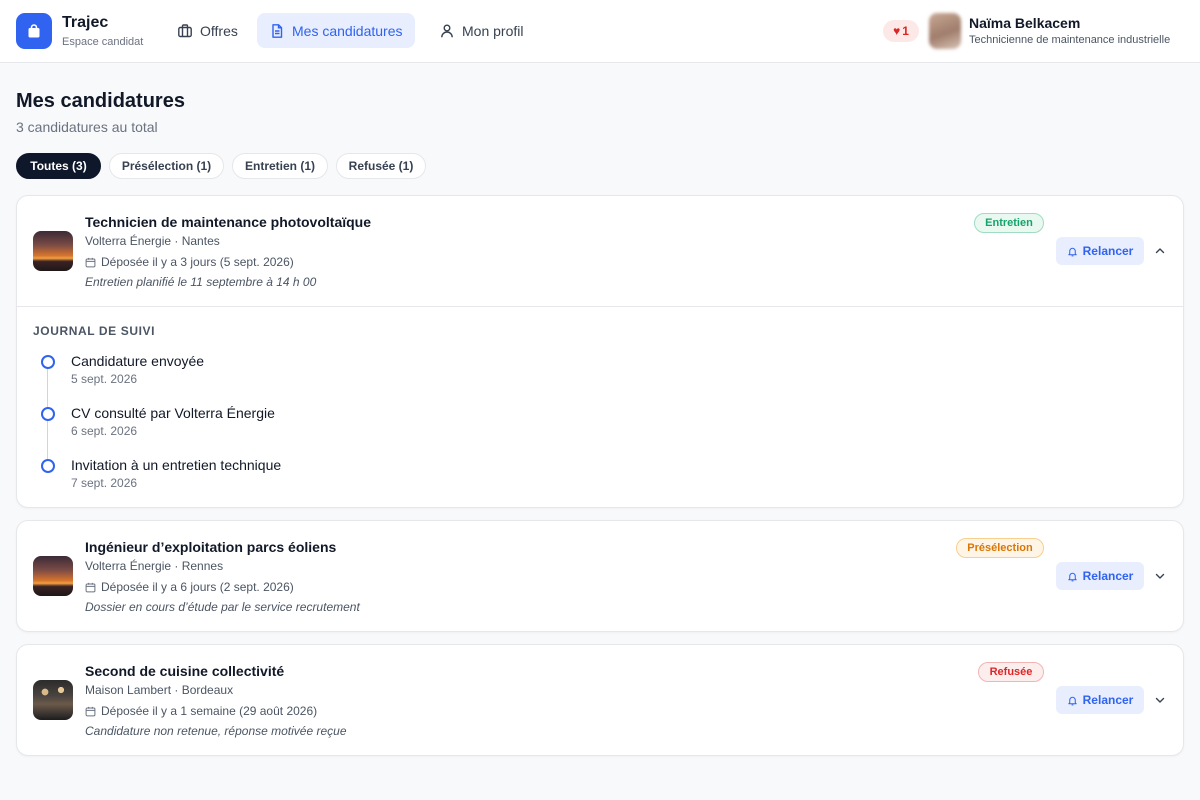 The image size is (1200, 800). I want to click on job-title: Technicien de maintenance photovoltaïque, so click(228, 222).